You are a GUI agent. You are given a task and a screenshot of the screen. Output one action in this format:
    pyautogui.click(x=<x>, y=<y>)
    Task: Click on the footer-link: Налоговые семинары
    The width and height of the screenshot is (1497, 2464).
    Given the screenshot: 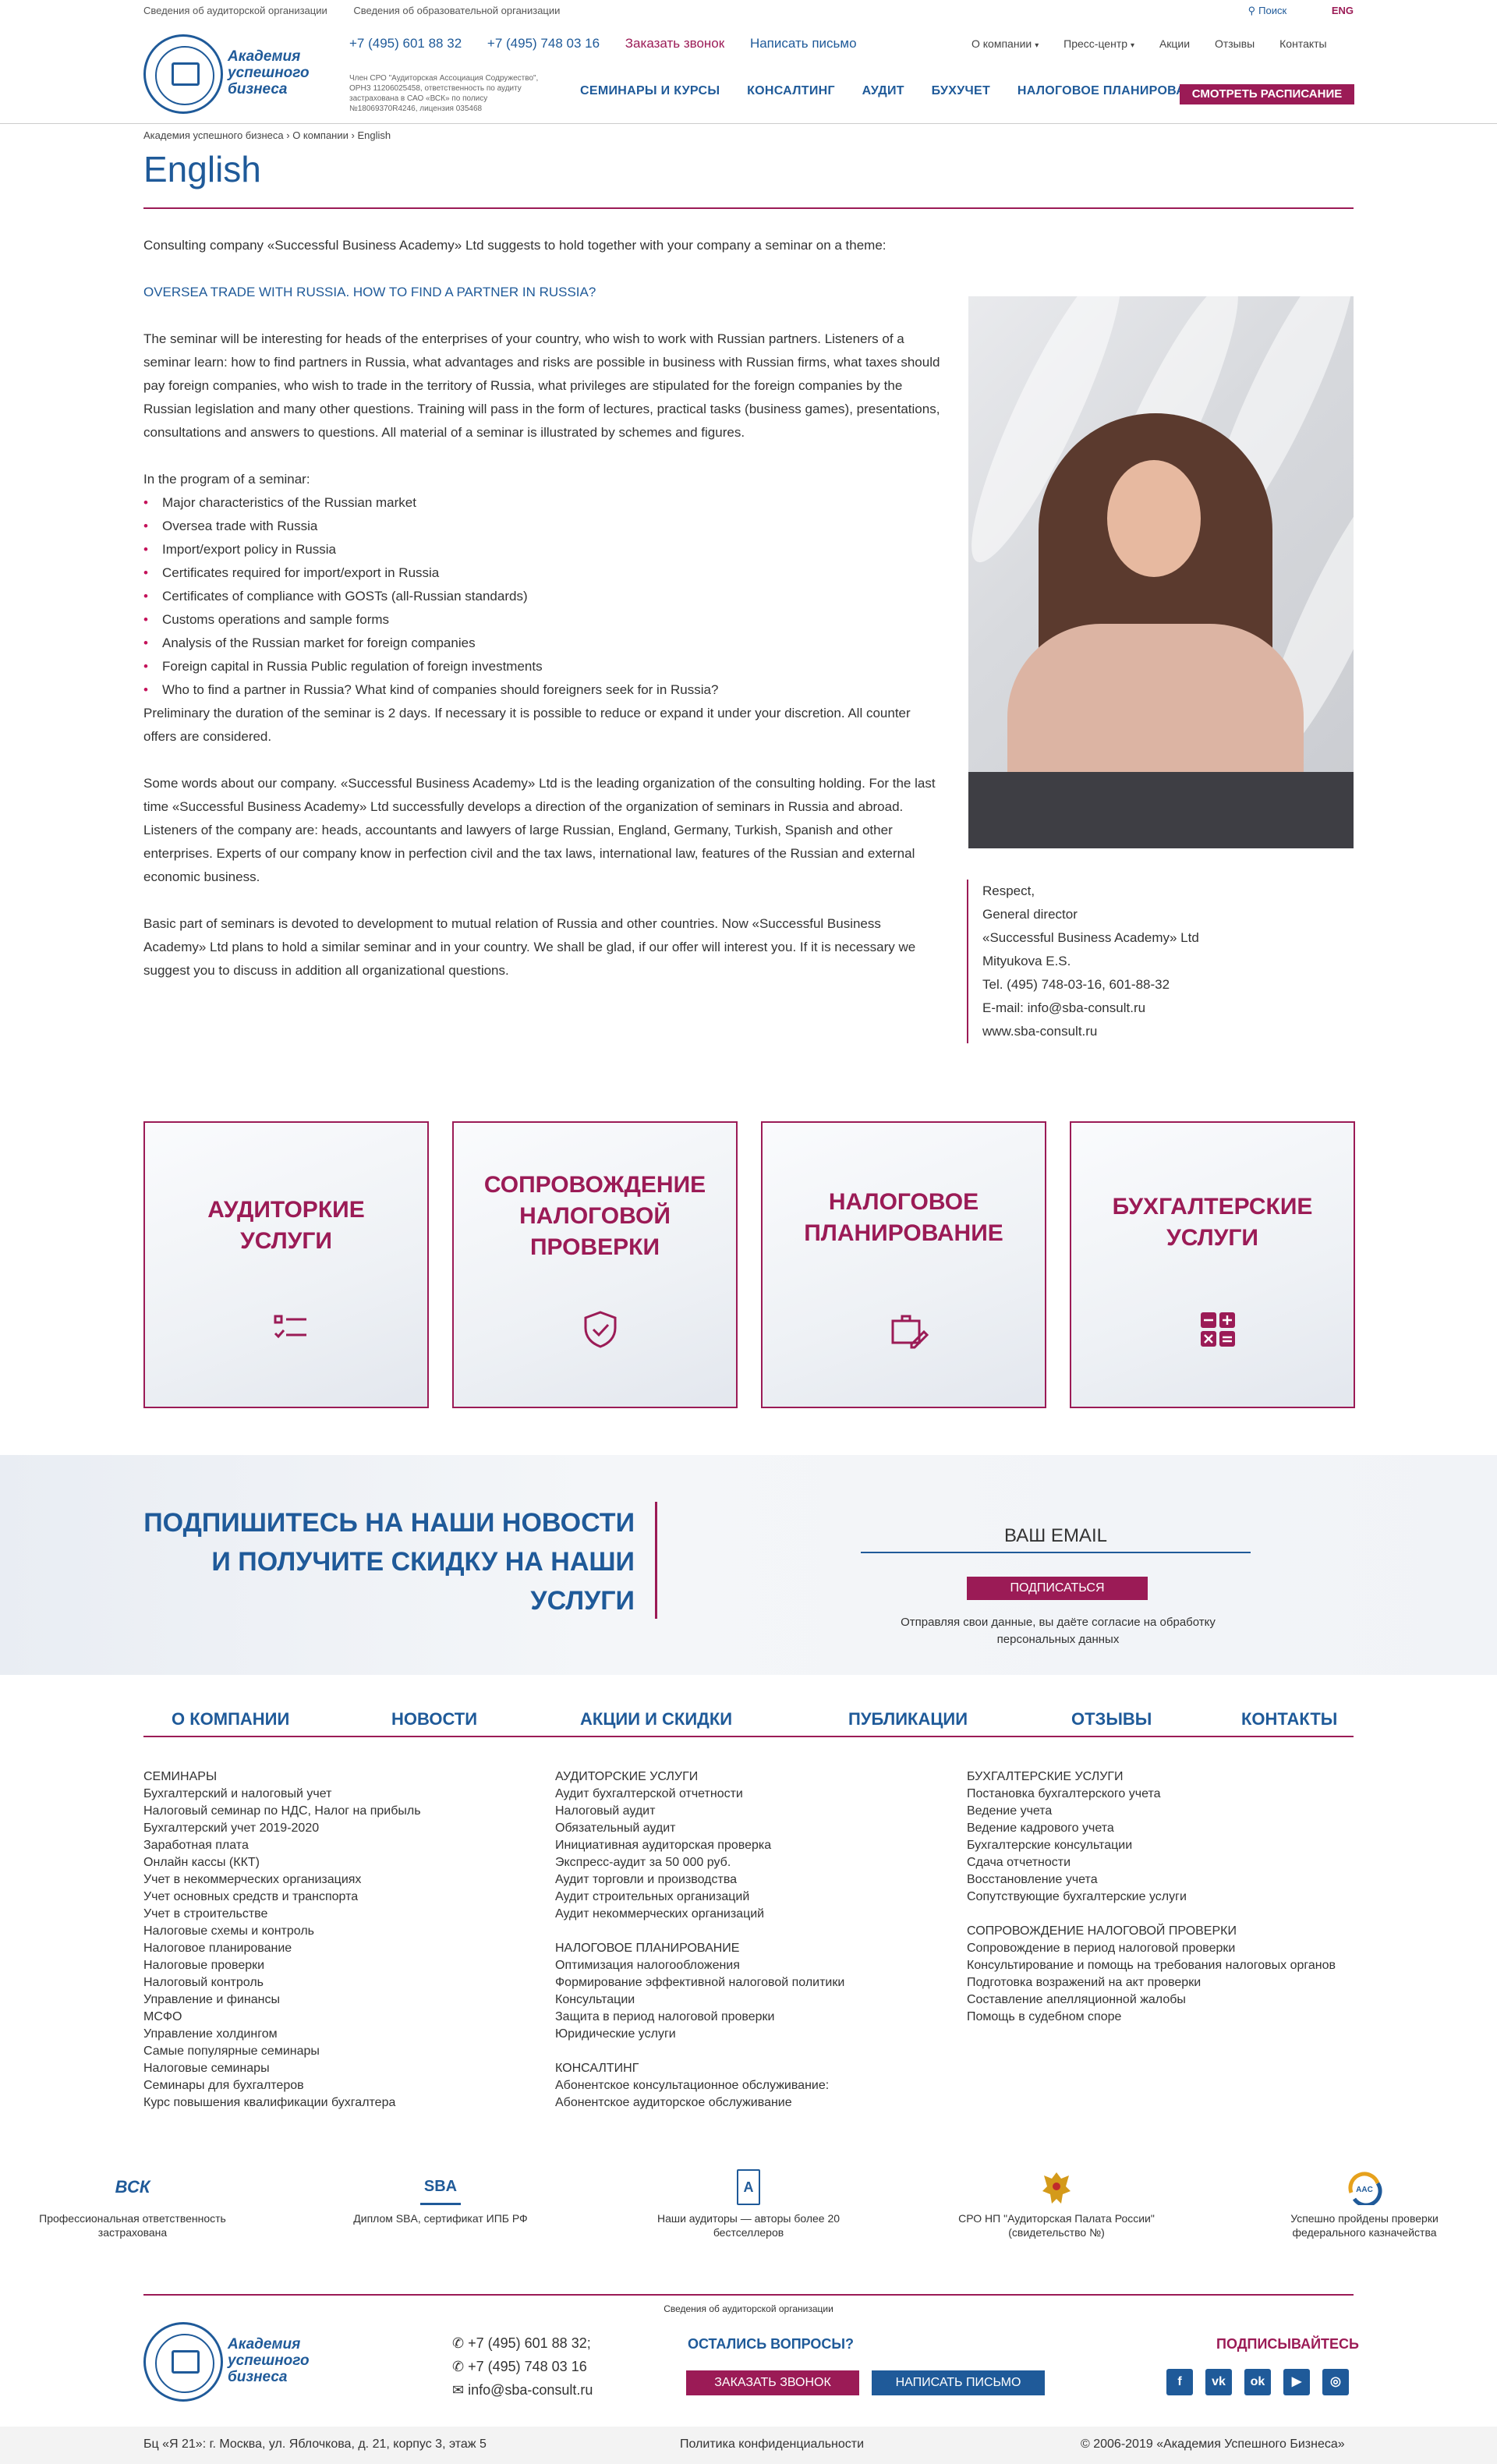 What is the action you would take?
    pyautogui.click(x=338, y=2068)
    